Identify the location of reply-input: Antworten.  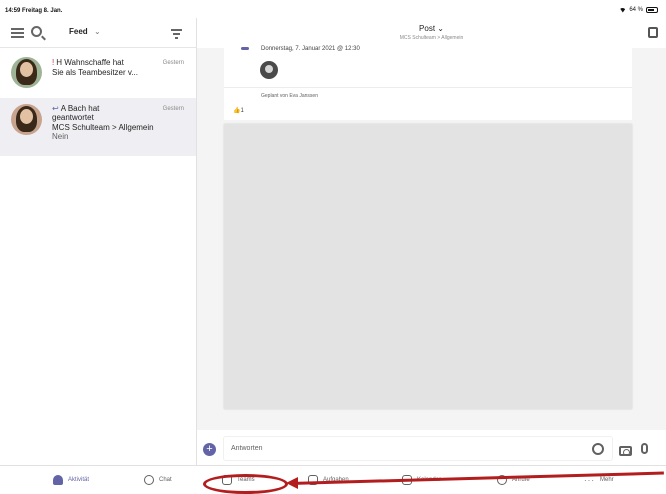
(418, 448).